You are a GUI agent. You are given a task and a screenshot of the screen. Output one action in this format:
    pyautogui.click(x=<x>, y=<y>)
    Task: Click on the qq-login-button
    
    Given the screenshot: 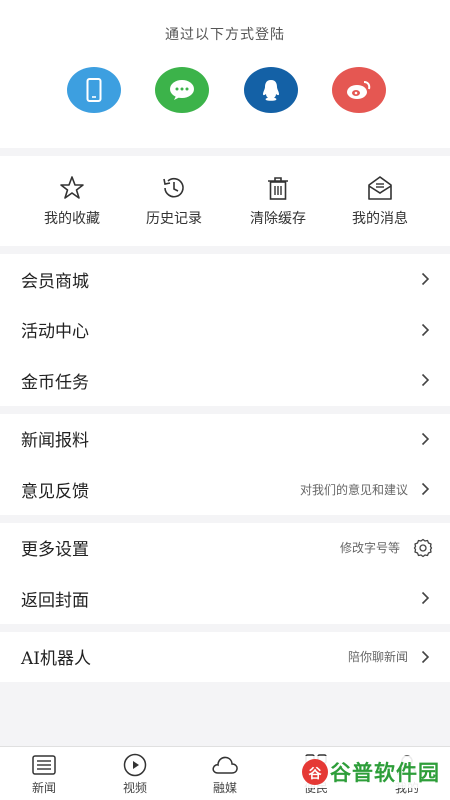 What is the action you would take?
    pyautogui.click(x=271, y=90)
    